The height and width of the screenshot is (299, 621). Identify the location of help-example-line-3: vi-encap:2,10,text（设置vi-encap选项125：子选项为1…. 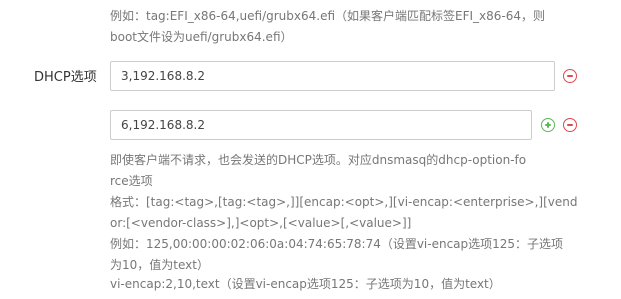
(305, 284).